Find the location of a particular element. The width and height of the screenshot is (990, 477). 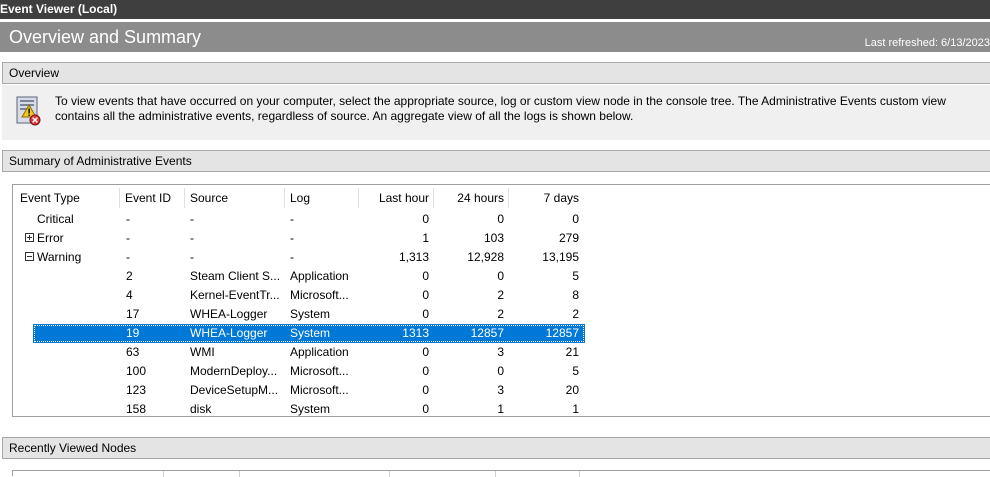

last-refreshed-label: Last refreshed: 6/13/2023 is located at coordinates (927, 43).